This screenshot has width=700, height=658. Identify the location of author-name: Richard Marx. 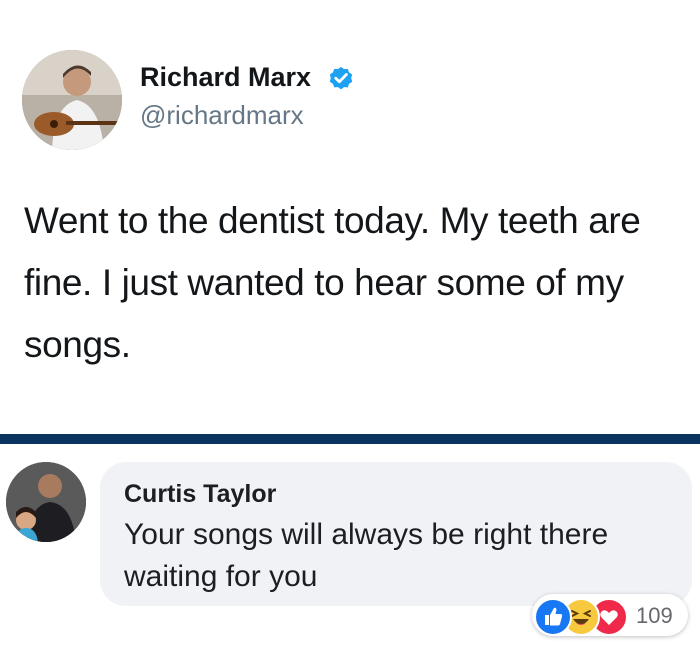
(225, 77).